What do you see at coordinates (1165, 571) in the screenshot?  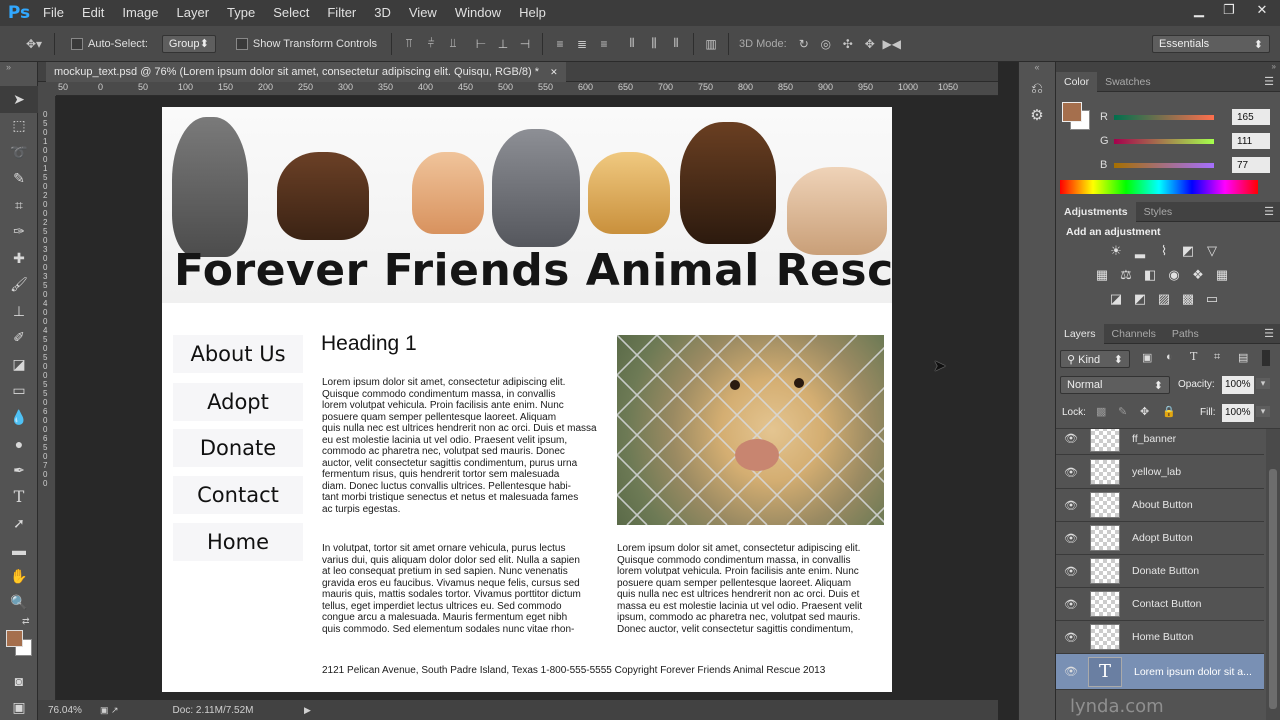 I see `layer-name: Donate Button` at bounding box center [1165, 571].